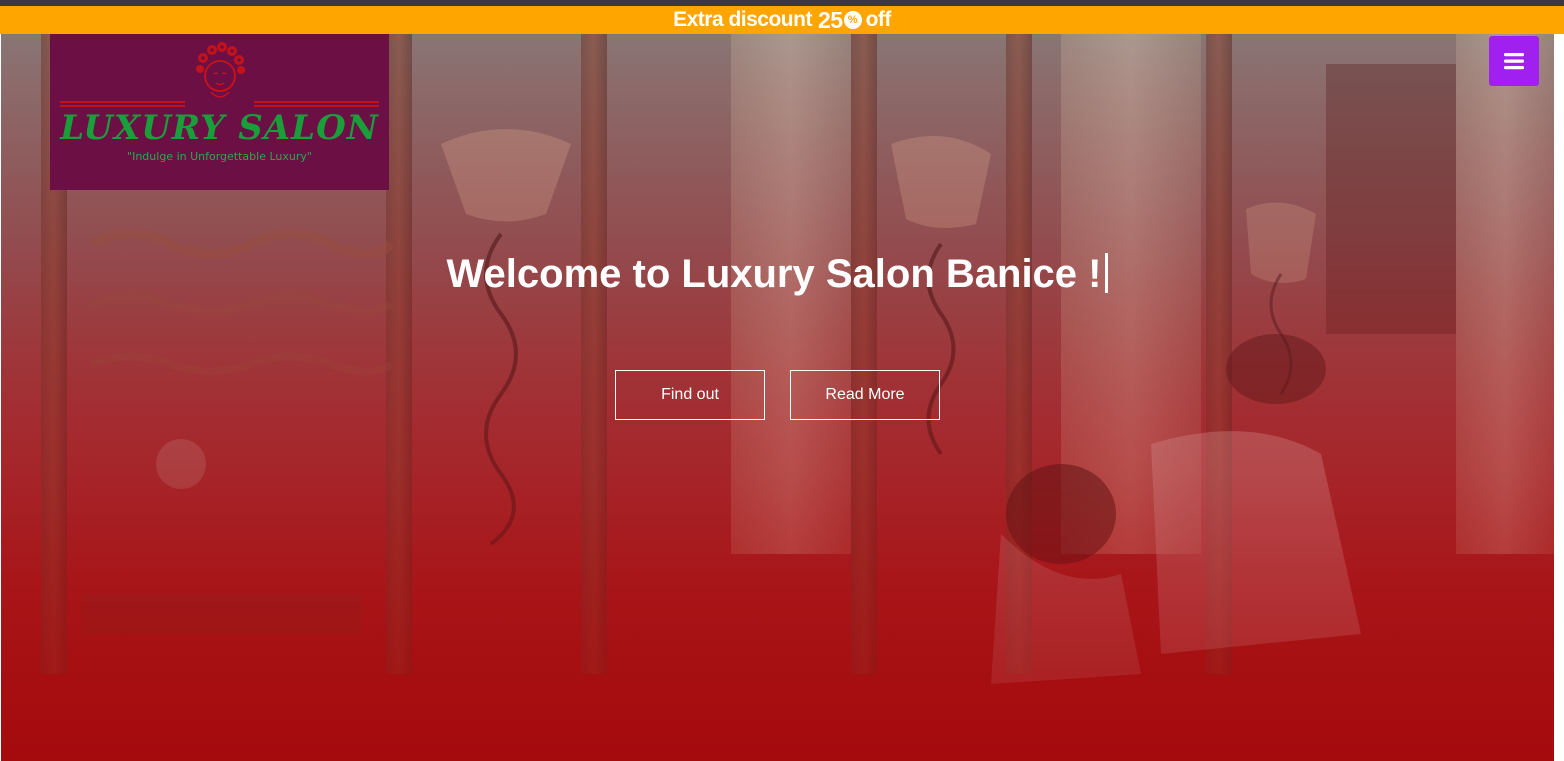 This screenshot has height=761, width=1564. What do you see at coordinates (852, 20) in the screenshot?
I see `percent-badge-icon: %` at bounding box center [852, 20].